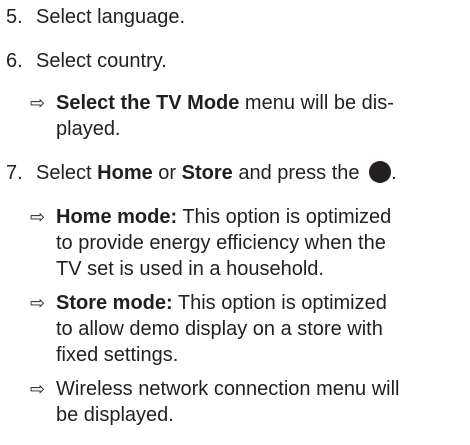  I want to click on result-line: played., so click(88, 129).